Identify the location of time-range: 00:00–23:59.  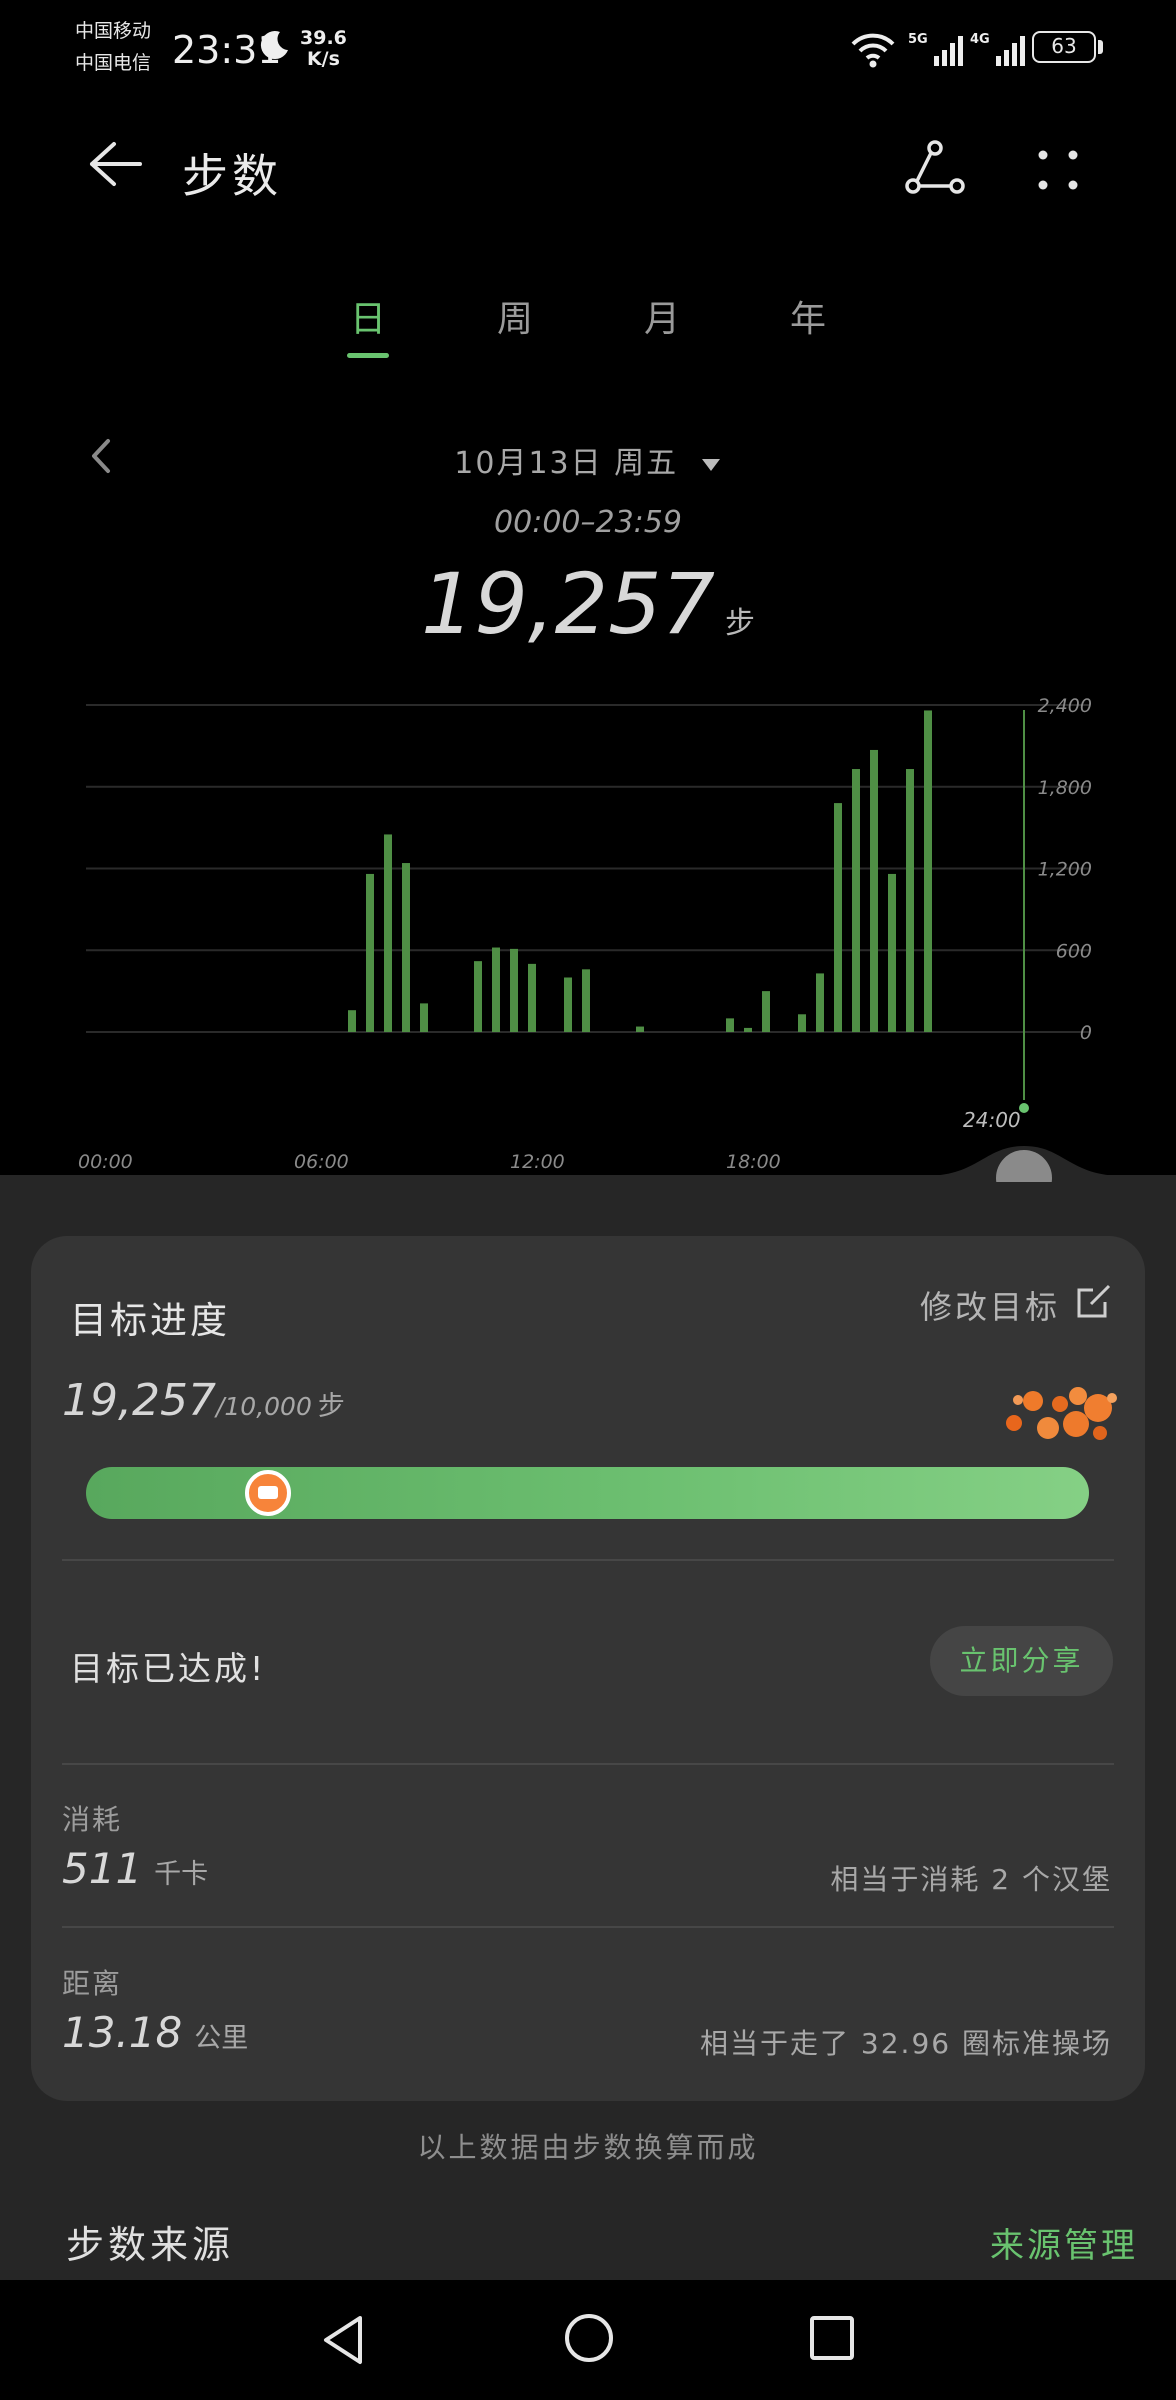
(588, 522).